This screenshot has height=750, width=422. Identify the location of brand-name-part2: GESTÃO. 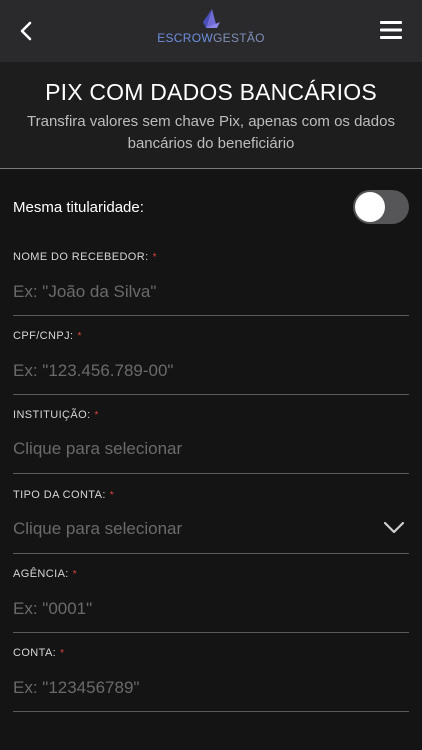
(239, 38).